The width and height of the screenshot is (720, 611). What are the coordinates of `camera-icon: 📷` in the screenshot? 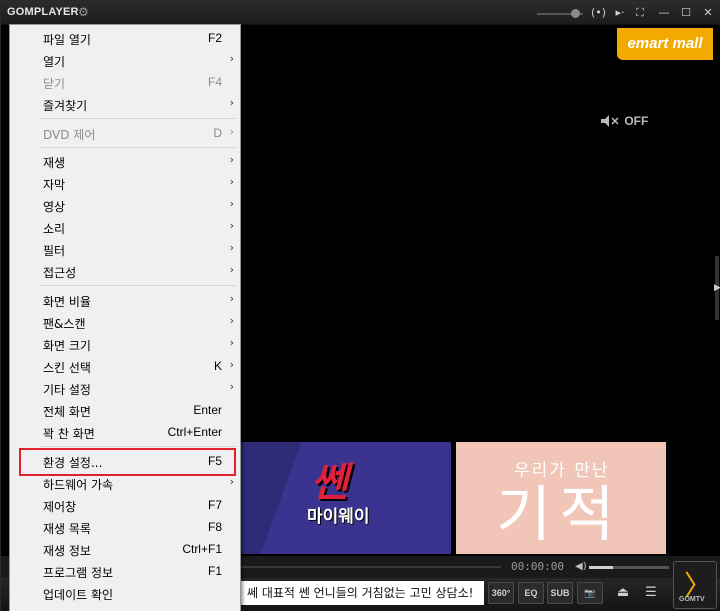 It's located at (590, 593).